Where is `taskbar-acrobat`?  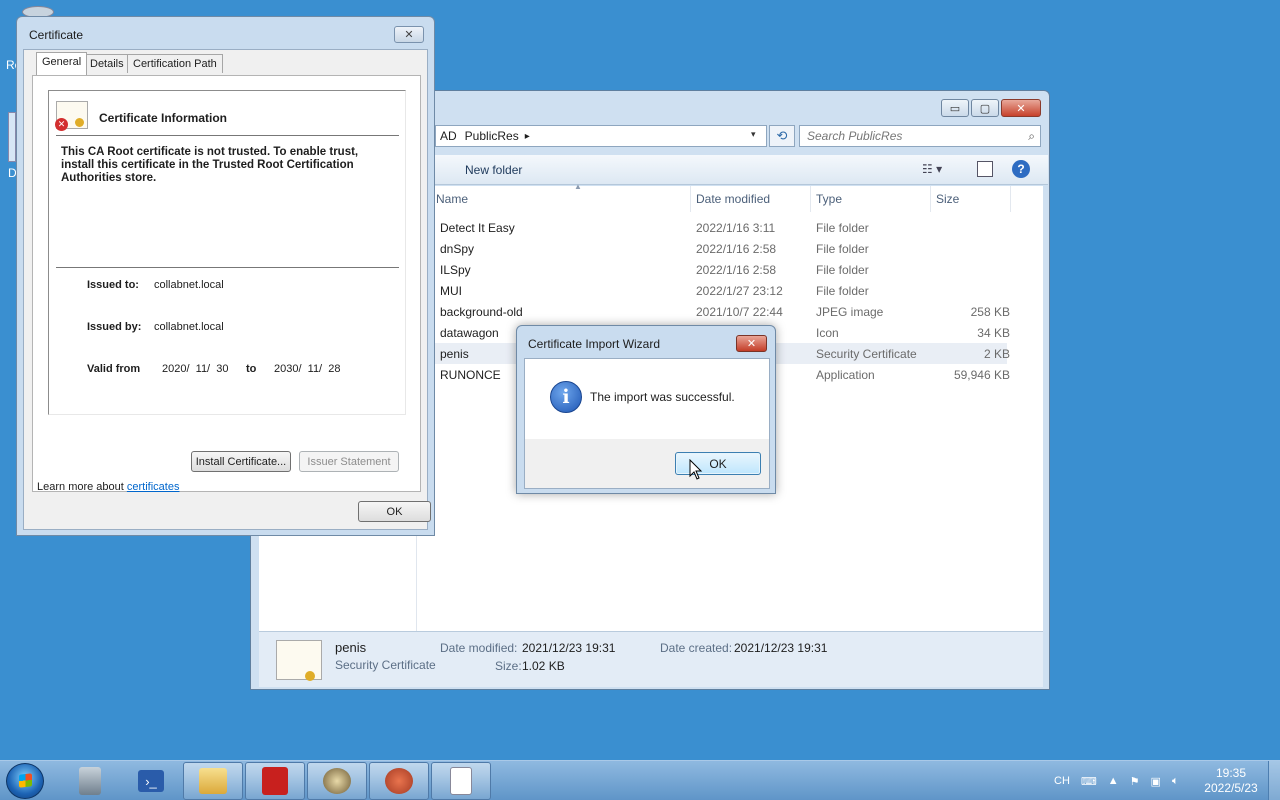
taskbar-acrobat is located at coordinates (275, 781).